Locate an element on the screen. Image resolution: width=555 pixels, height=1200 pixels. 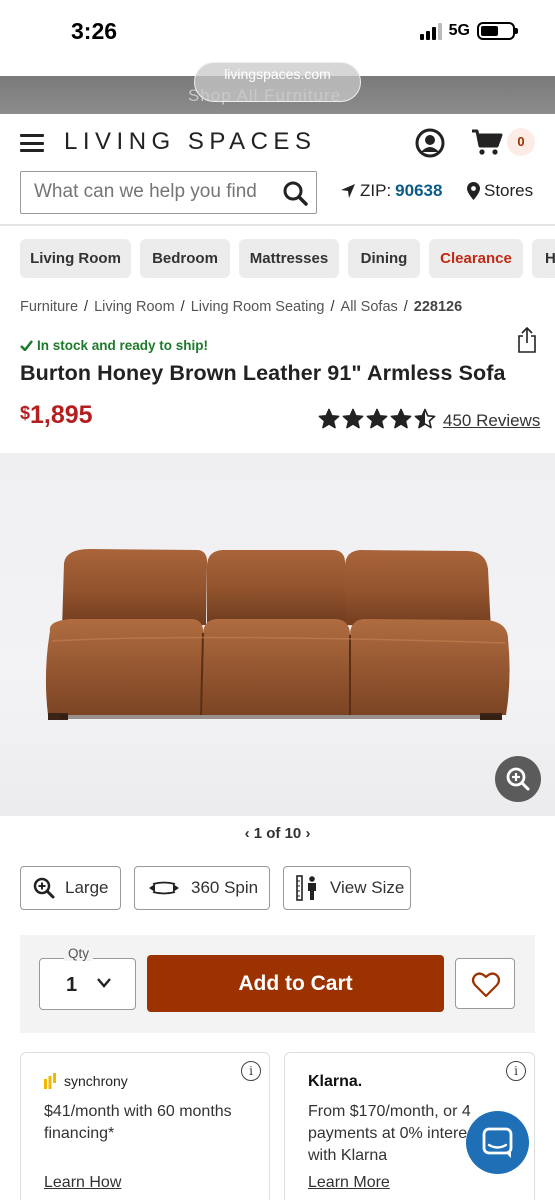
price-amount: 1,895 is located at coordinates (61, 415).